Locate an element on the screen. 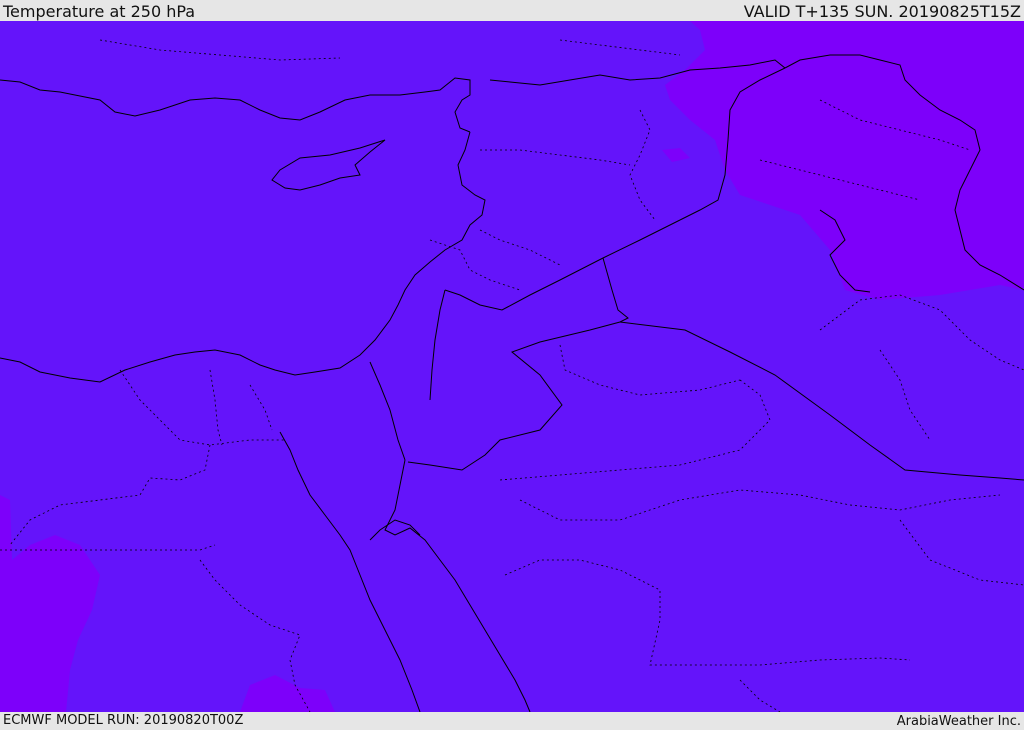 The image size is (1024, 730). model-run-label: ECMWF MODEL RUN: 20190820T00Z is located at coordinates (123, 720).